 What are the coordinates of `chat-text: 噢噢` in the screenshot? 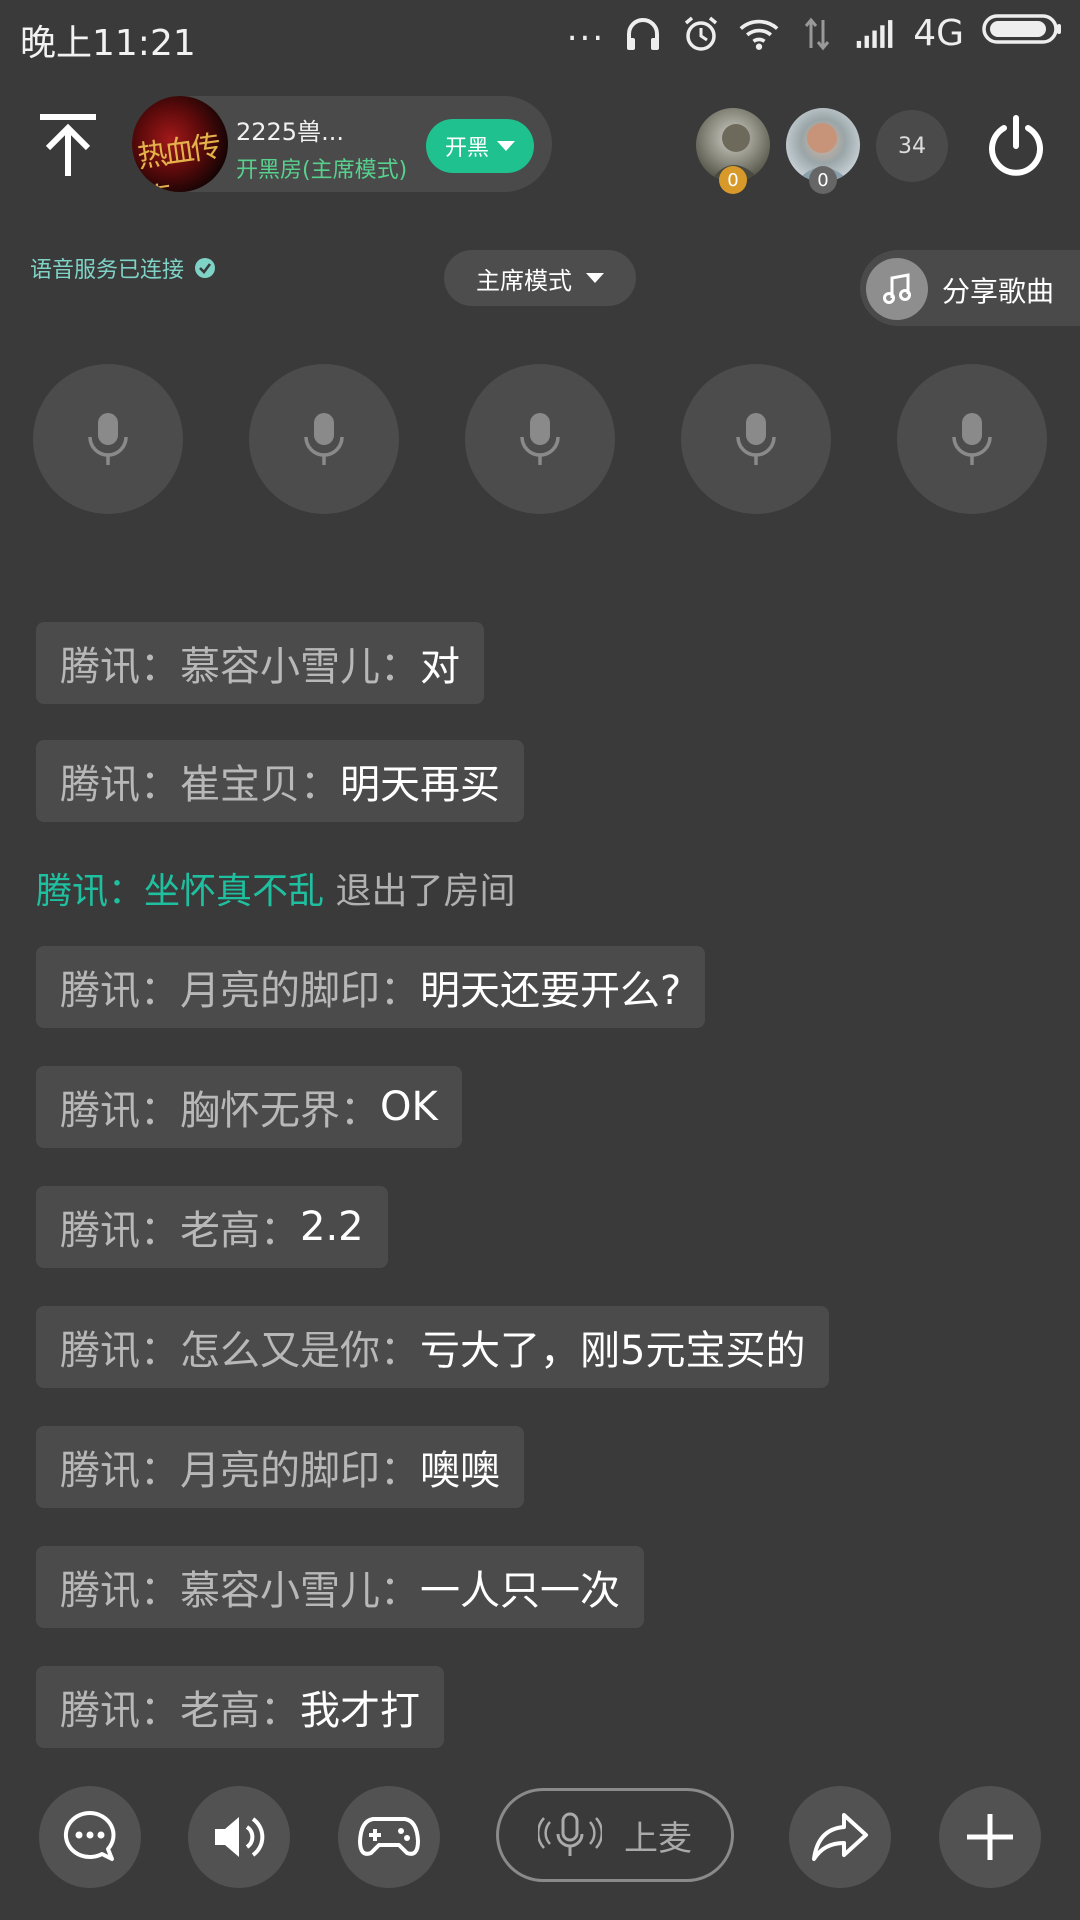 It's located at (460, 1471).